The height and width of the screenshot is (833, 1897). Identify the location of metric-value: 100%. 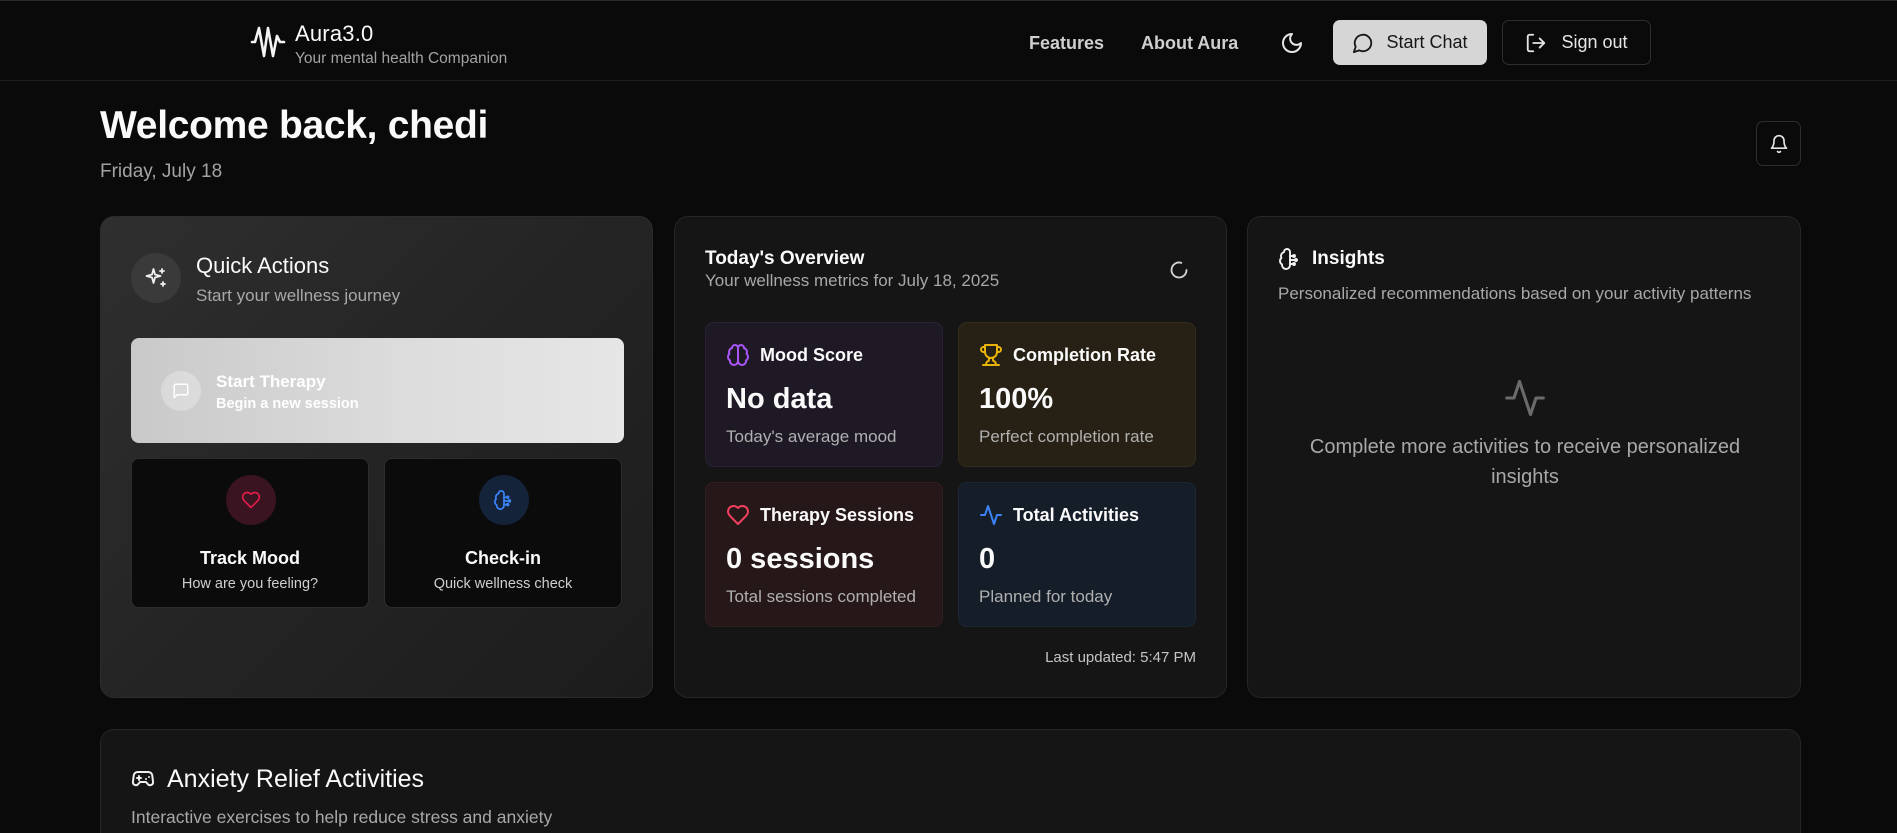
(1016, 399).